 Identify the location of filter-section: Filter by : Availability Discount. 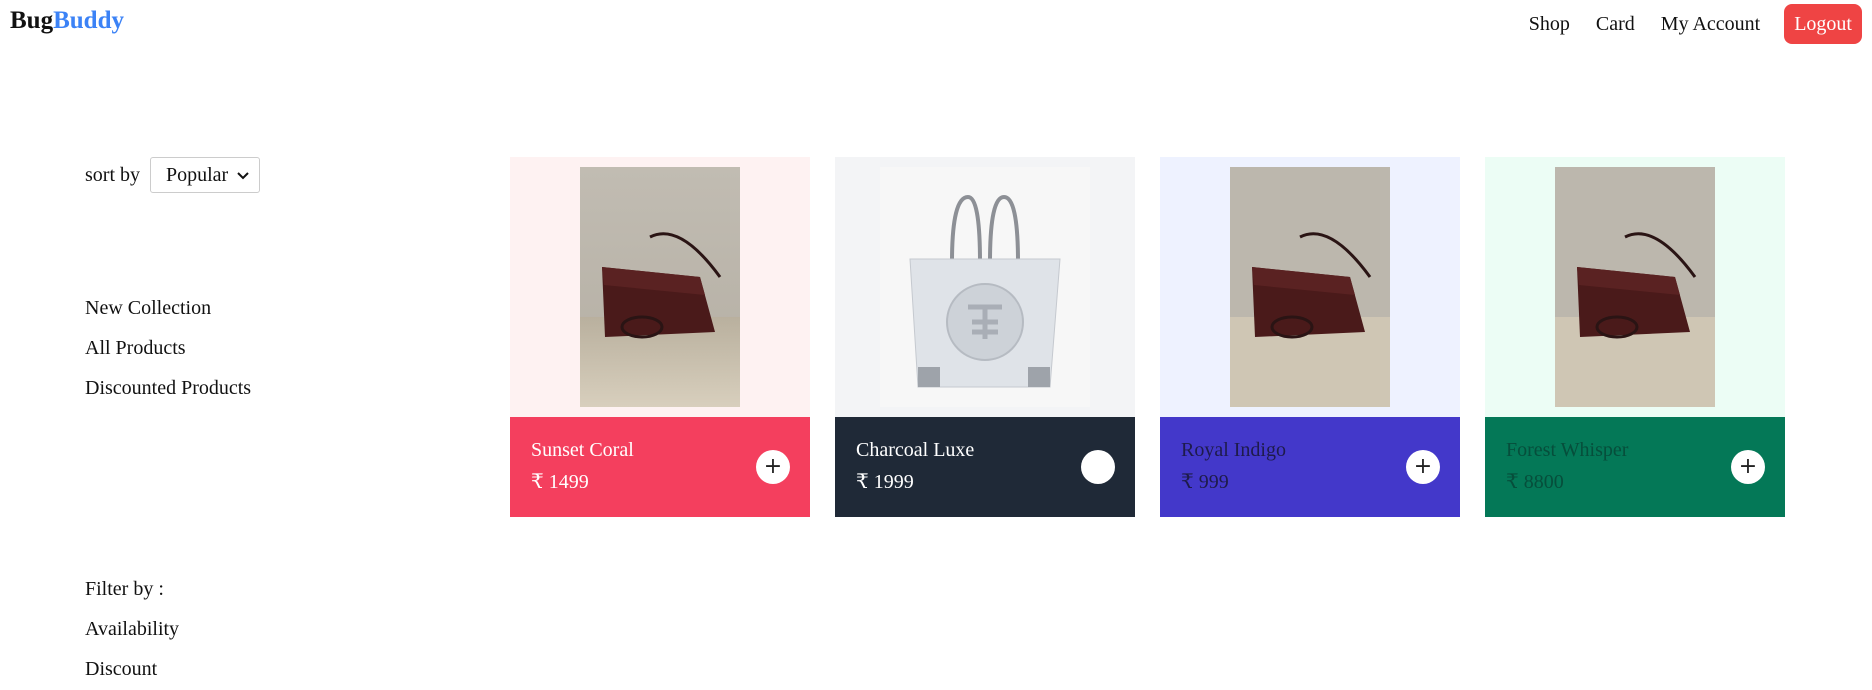
(132, 633).